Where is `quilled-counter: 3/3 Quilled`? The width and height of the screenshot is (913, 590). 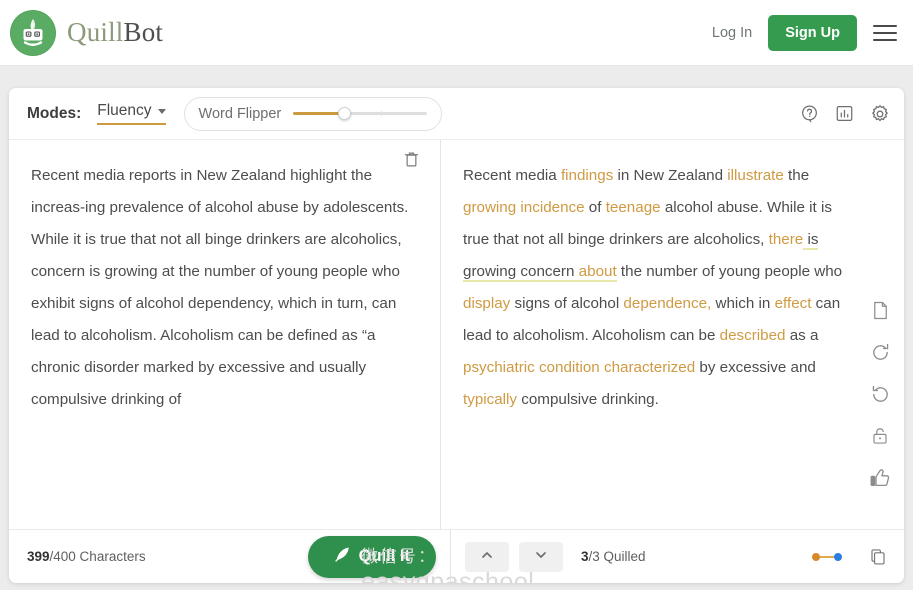
quilled-counter: 3/3 Quilled is located at coordinates (613, 556).